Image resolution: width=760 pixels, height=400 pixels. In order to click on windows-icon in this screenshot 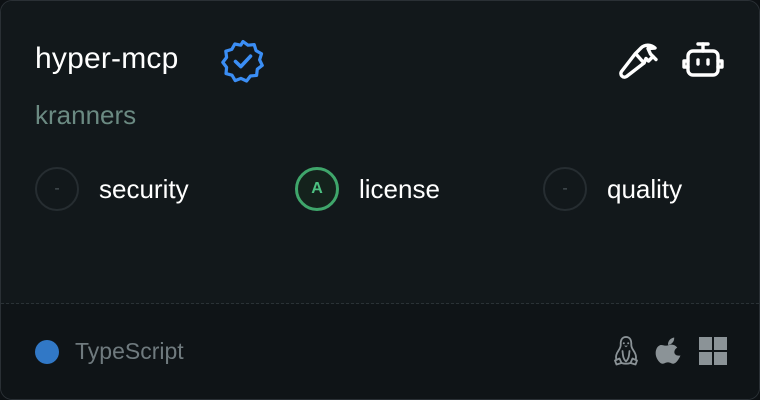, I will do `click(713, 351)`.